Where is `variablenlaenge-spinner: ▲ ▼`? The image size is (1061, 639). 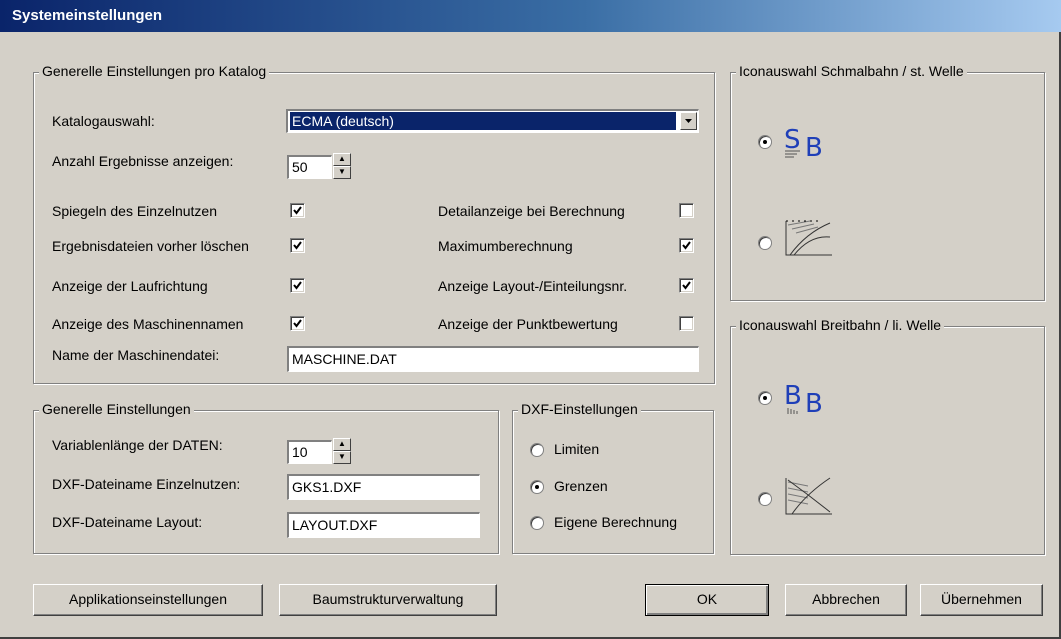
variablenlaenge-spinner: ▲ ▼ is located at coordinates (342, 451).